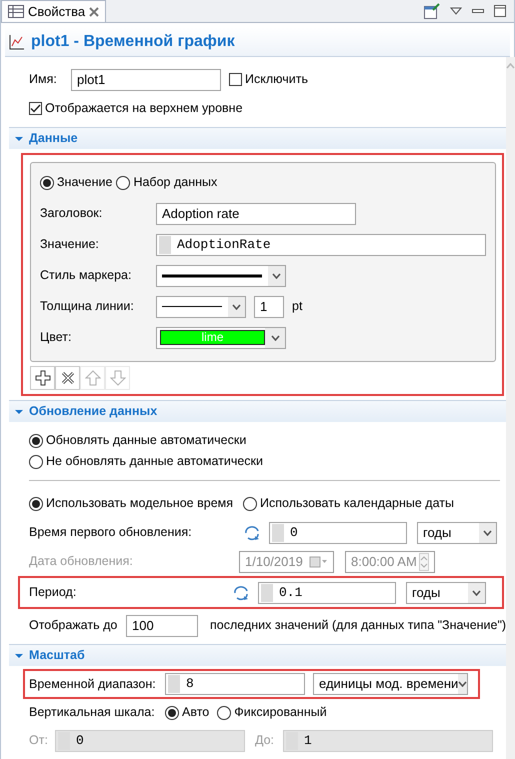 This screenshot has width=515, height=759. What do you see at coordinates (43, 79) in the screenshot?
I see `field-label: Имя:` at bounding box center [43, 79].